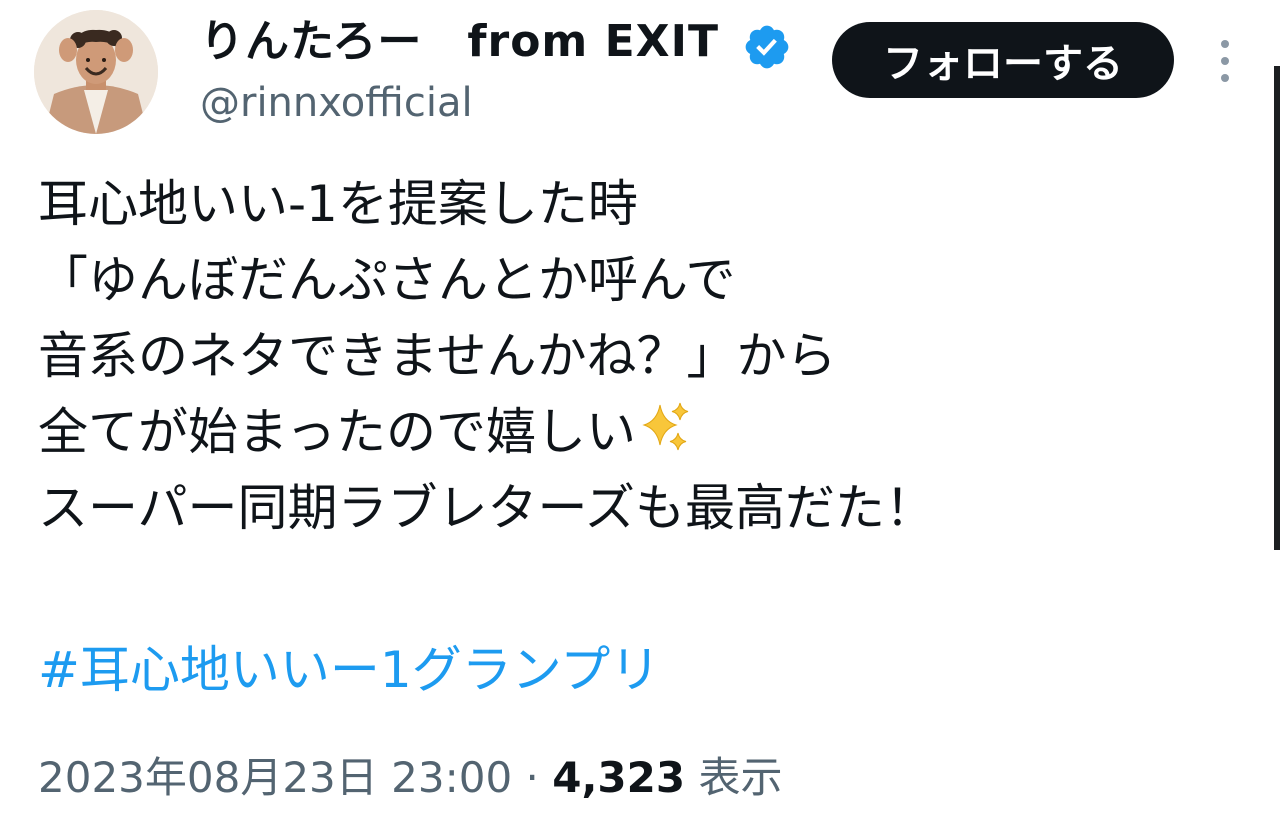  I want to click on views-label: 表示, so click(740, 777).